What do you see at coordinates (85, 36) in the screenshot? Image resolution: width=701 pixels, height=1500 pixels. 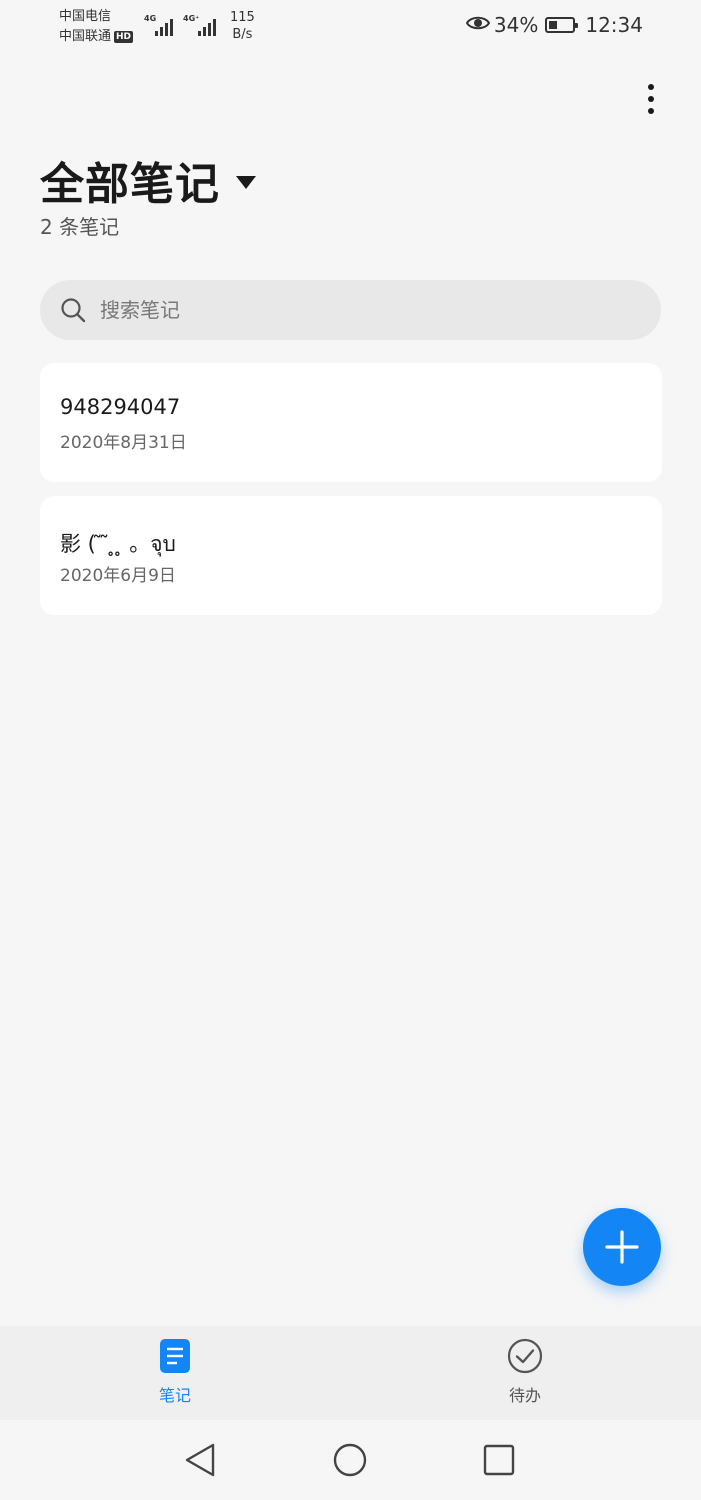 I see `carrier-2: 中国联通` at bounding box center [85, 36].